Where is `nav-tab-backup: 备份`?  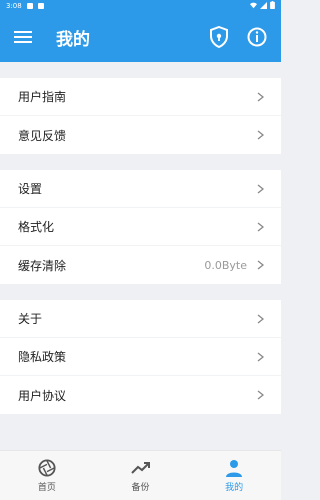
nav-tab-backup: 备份 is located at coordinates (141, 475).